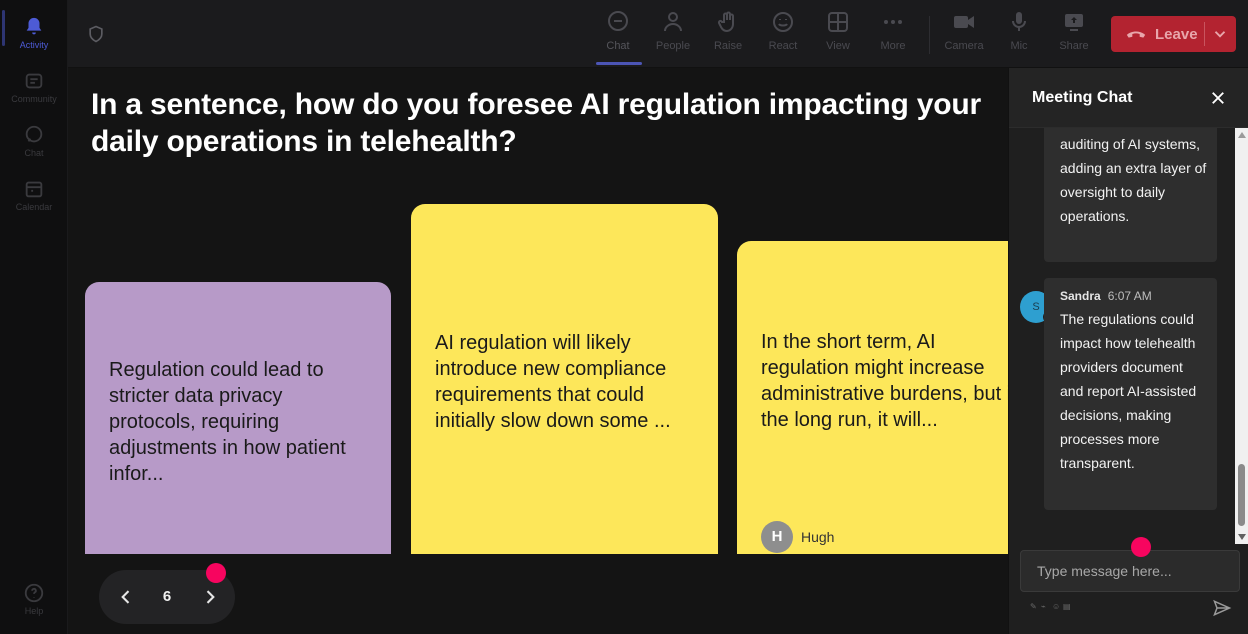 The image size is (1248, 634). I want to click on chat-scrollbar, so click(1241, 336).